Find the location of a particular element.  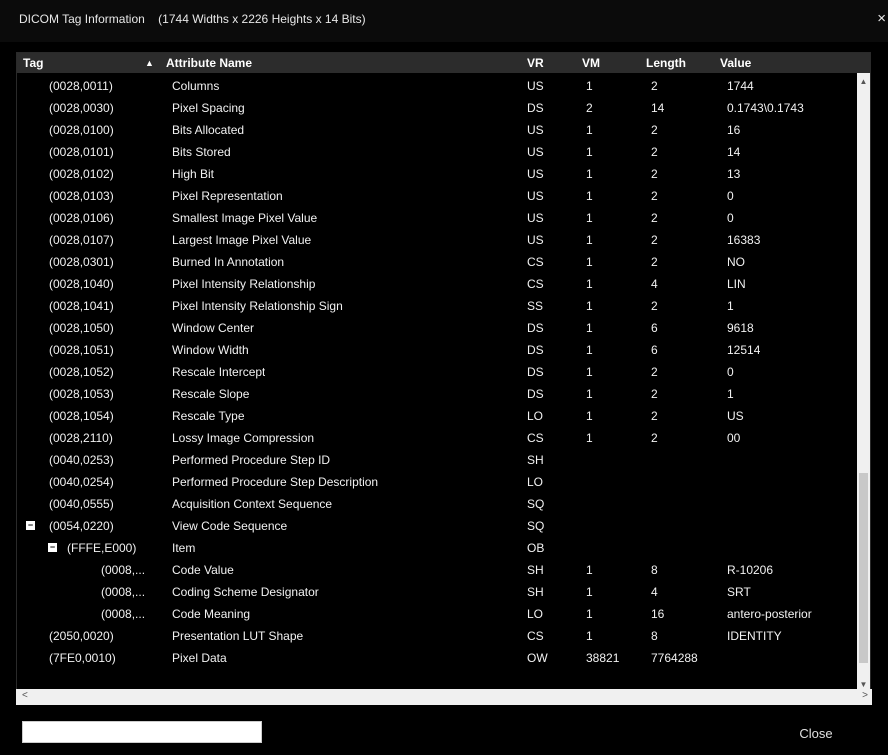

tag-cell: (0028,0107) is located at coordinates (81, 240).